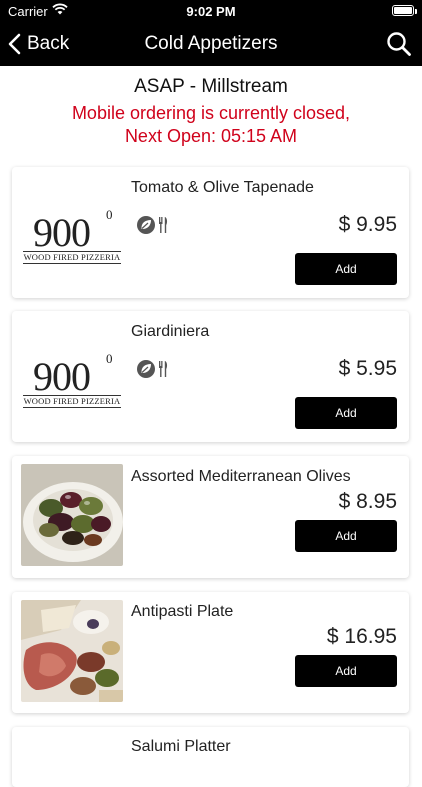 This screenshot has height=787, width=422. What do you see at coordinates (210, 652) in the screenshot?
I see `menu-item-card: Antipasti Plate $ 16.95 Add` at bounding box center [210, 652].